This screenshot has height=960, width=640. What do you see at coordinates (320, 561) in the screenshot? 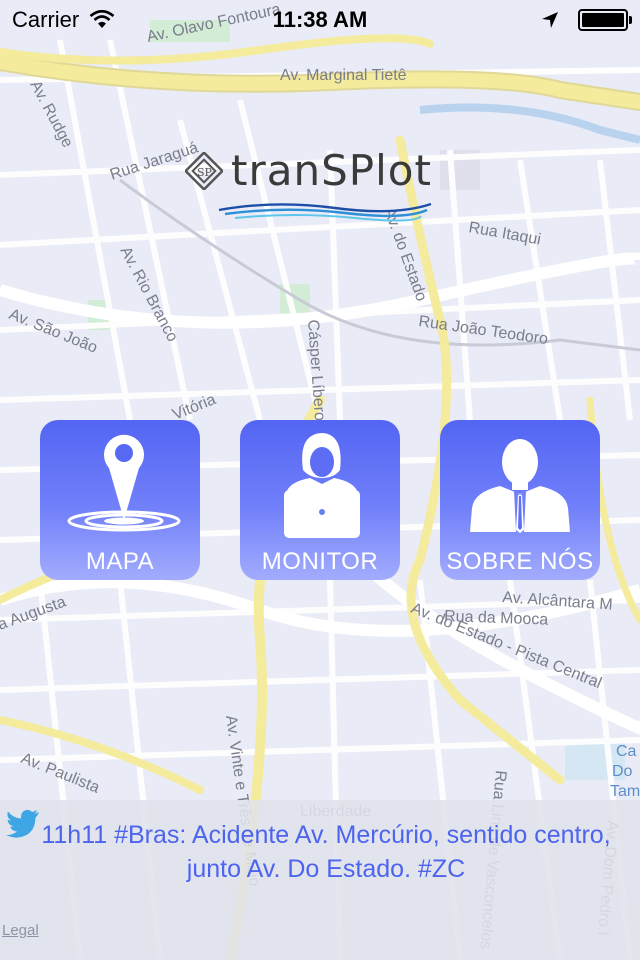
I see `monitor-label: MONITOR` at bounding box center [320, 561].